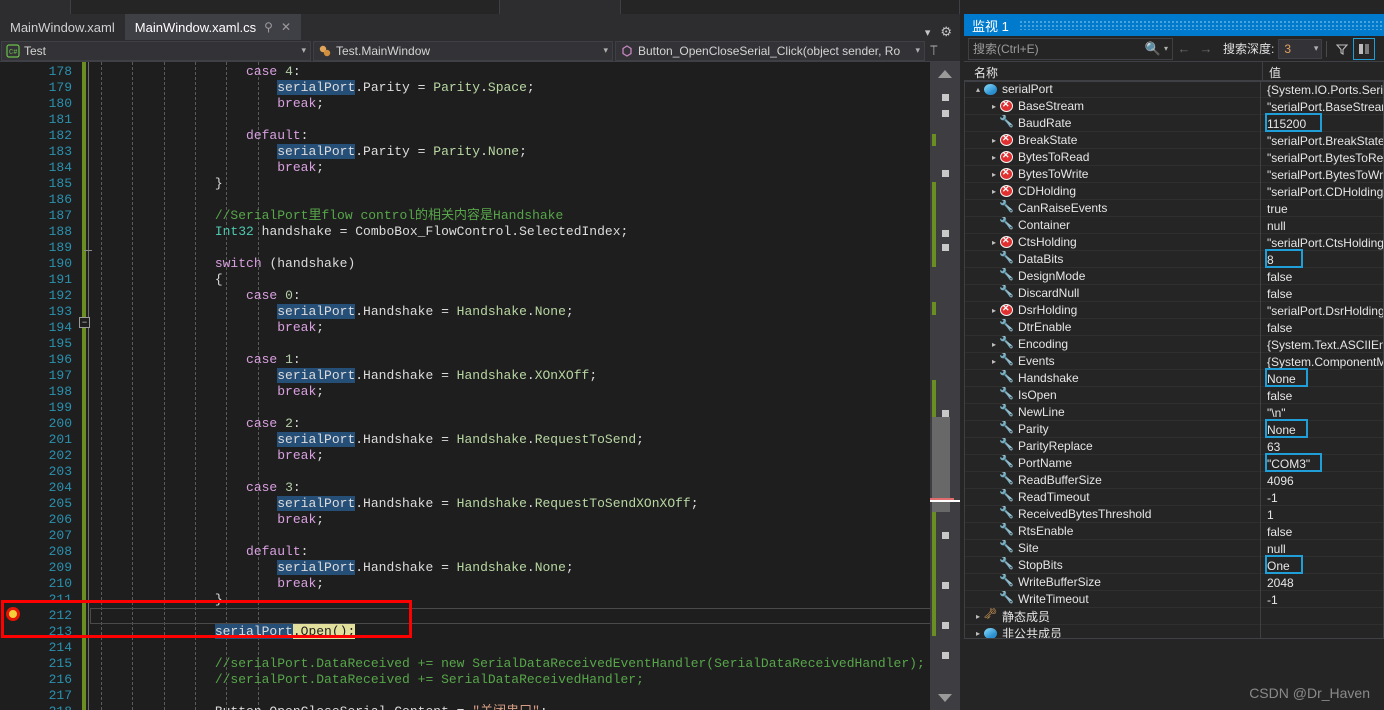 Image resolution: width=1384 pixels, height=710 pixels. What do you see at coordinates (1325, 446) in the screenshot?
I see `watch-row-value: 63` at bounding box center [1325, 446].